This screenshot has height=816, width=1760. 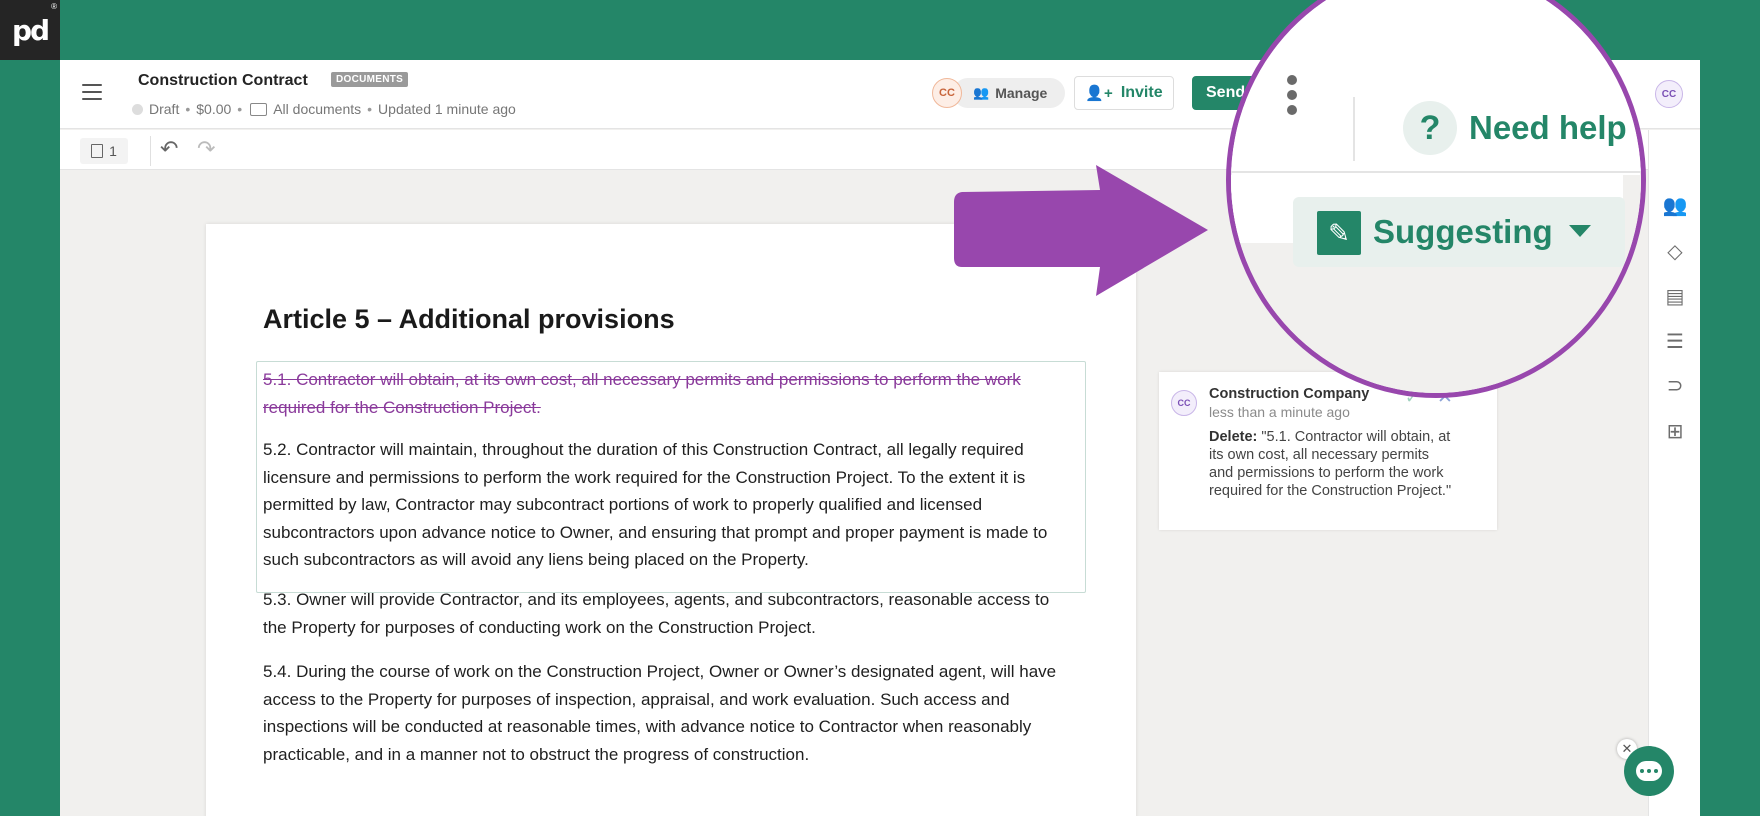 What do you see at coordinates (1675, 341) in the screenshot?
I see `database-icon: ☰` at bounding box center [1675, 341].